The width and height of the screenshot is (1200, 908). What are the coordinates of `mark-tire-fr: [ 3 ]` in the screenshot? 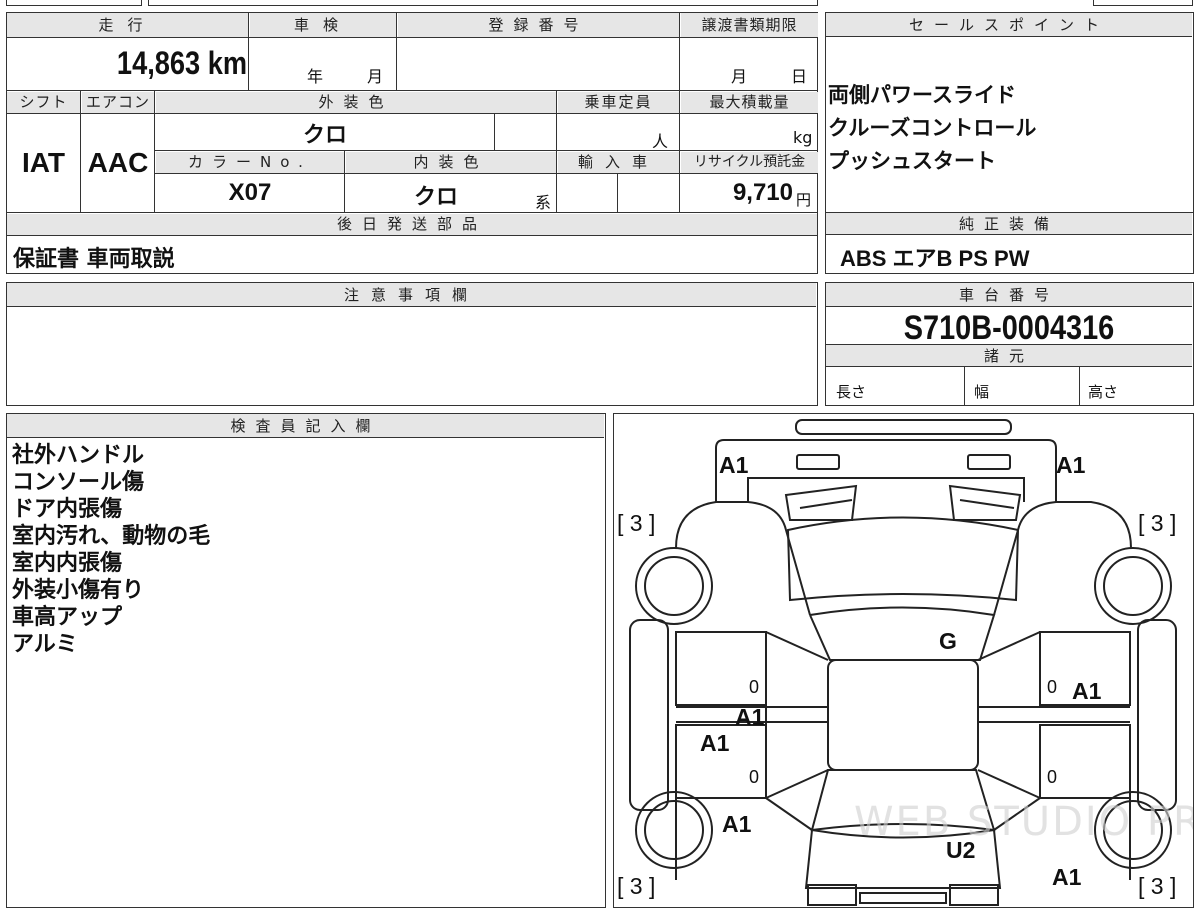 It's located at (1157, 523).